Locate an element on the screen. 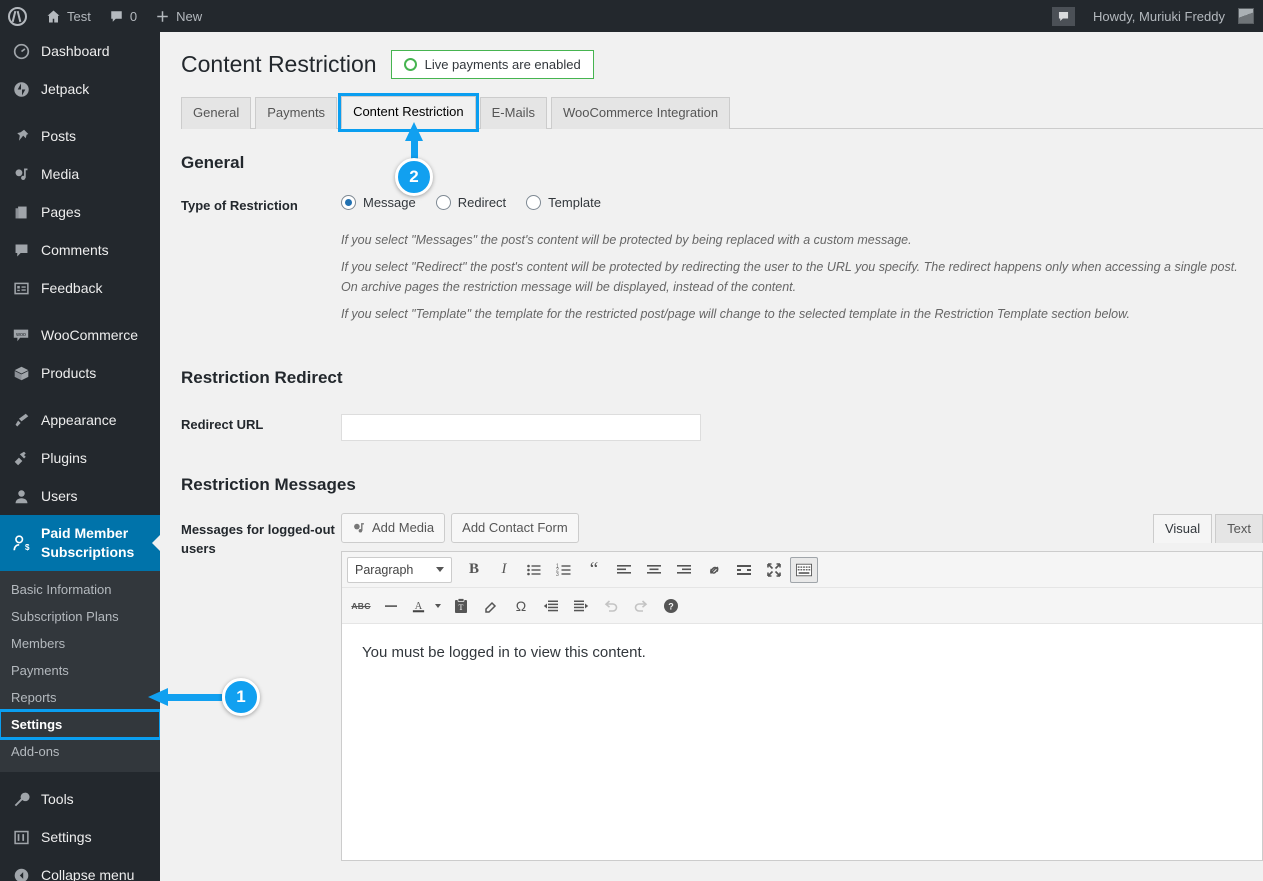  restriction-type-label: Type of Restriction is located at coordinates (239, 206).